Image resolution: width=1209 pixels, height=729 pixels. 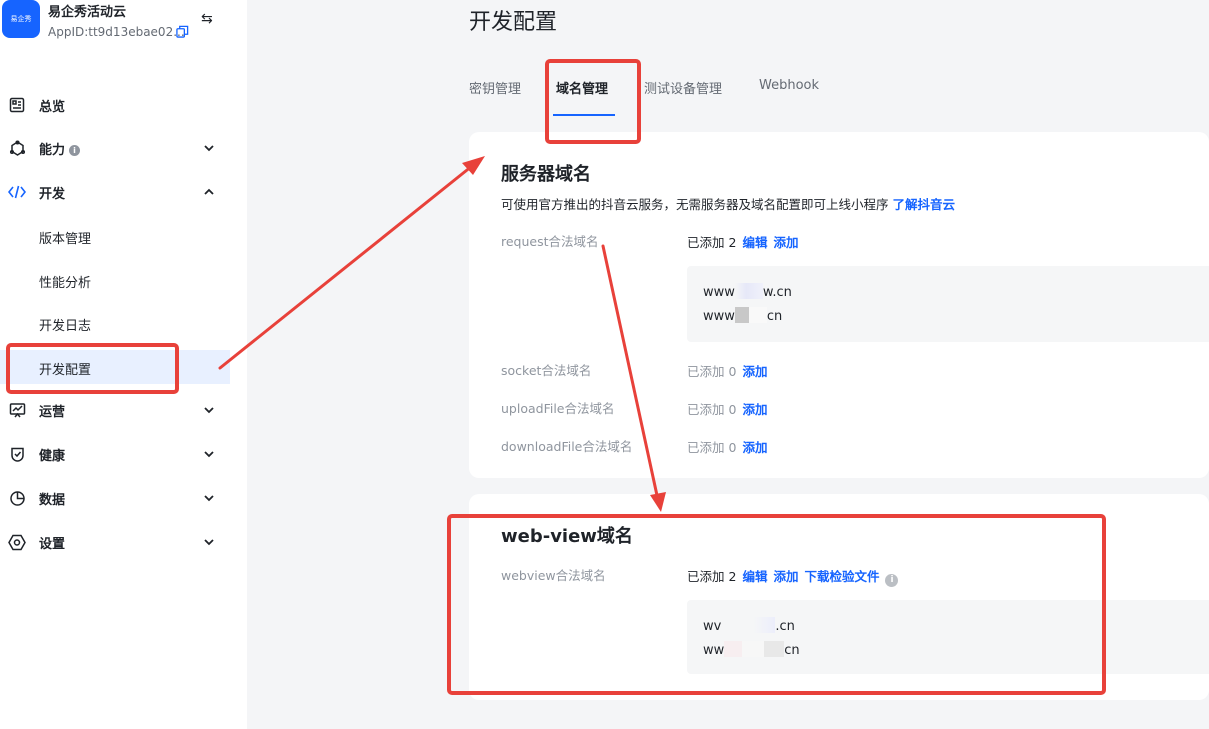 I want to click on sidebar-subitem-performance: 性能分析, so click(x=115, y=280).